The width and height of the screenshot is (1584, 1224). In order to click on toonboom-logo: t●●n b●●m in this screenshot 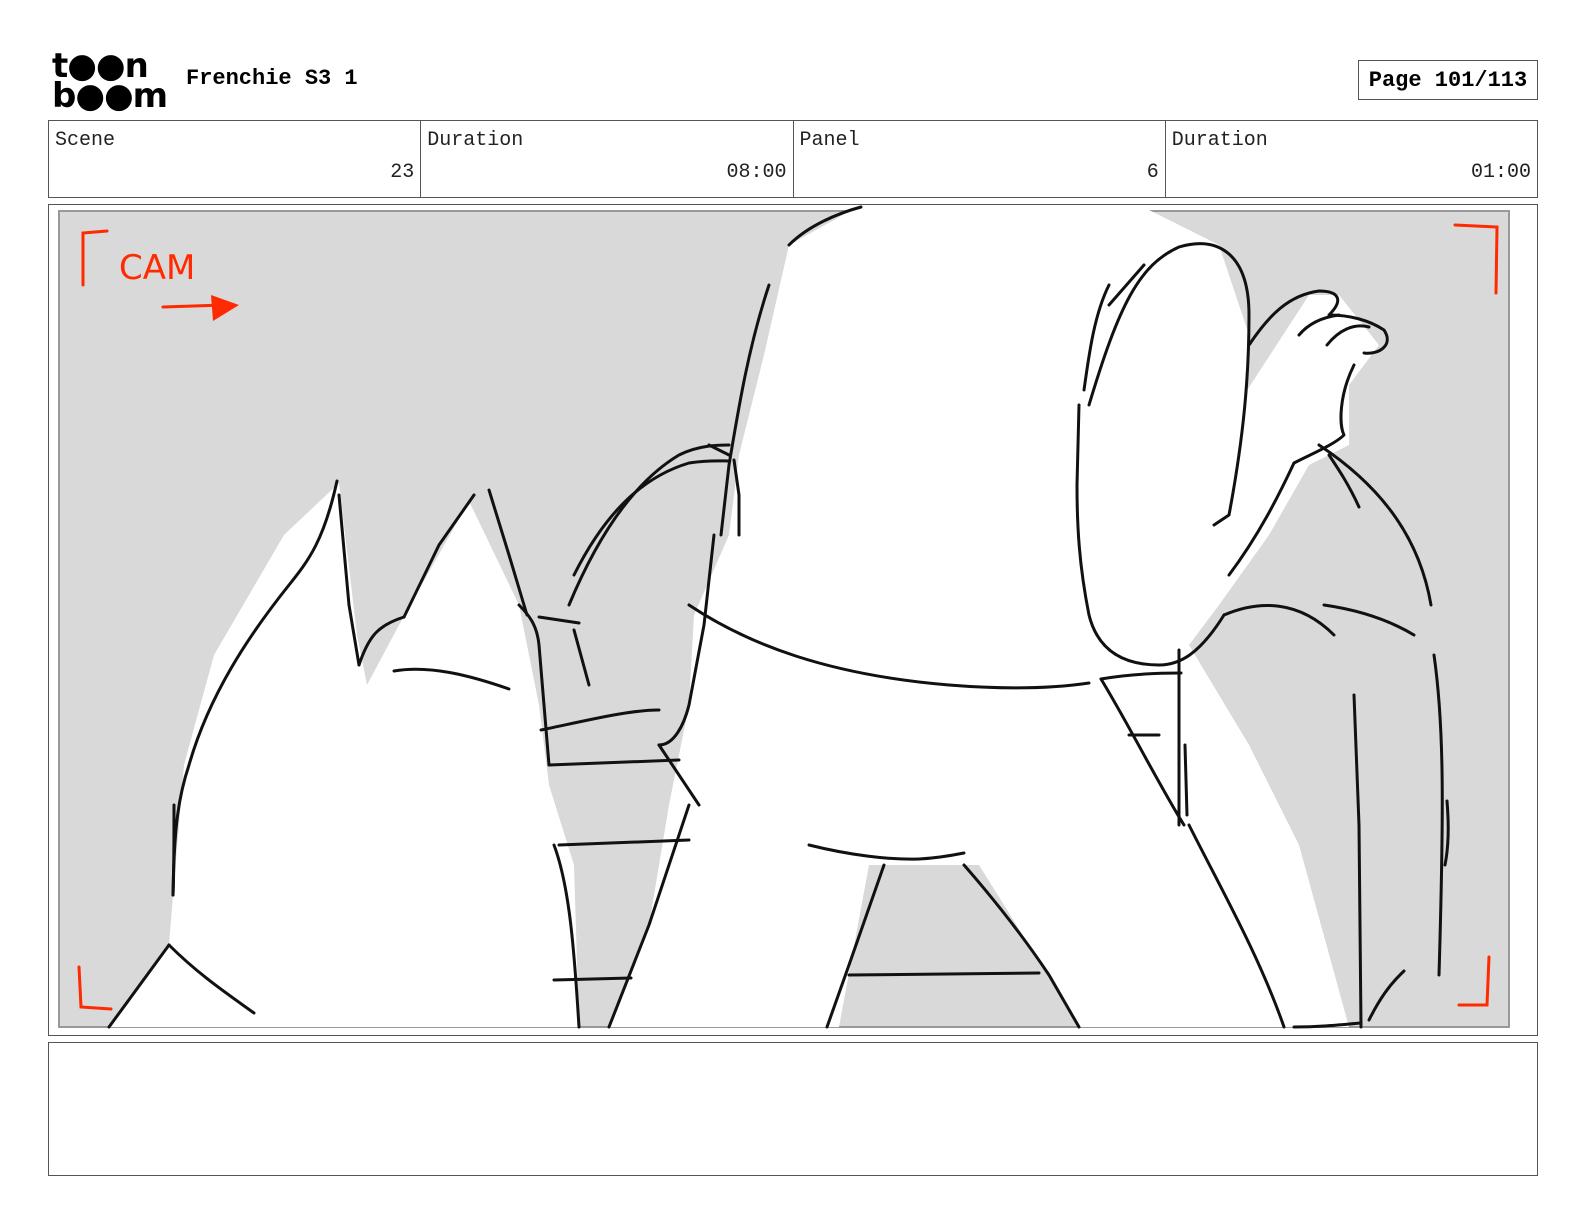, I will do `click(110, 82)`.